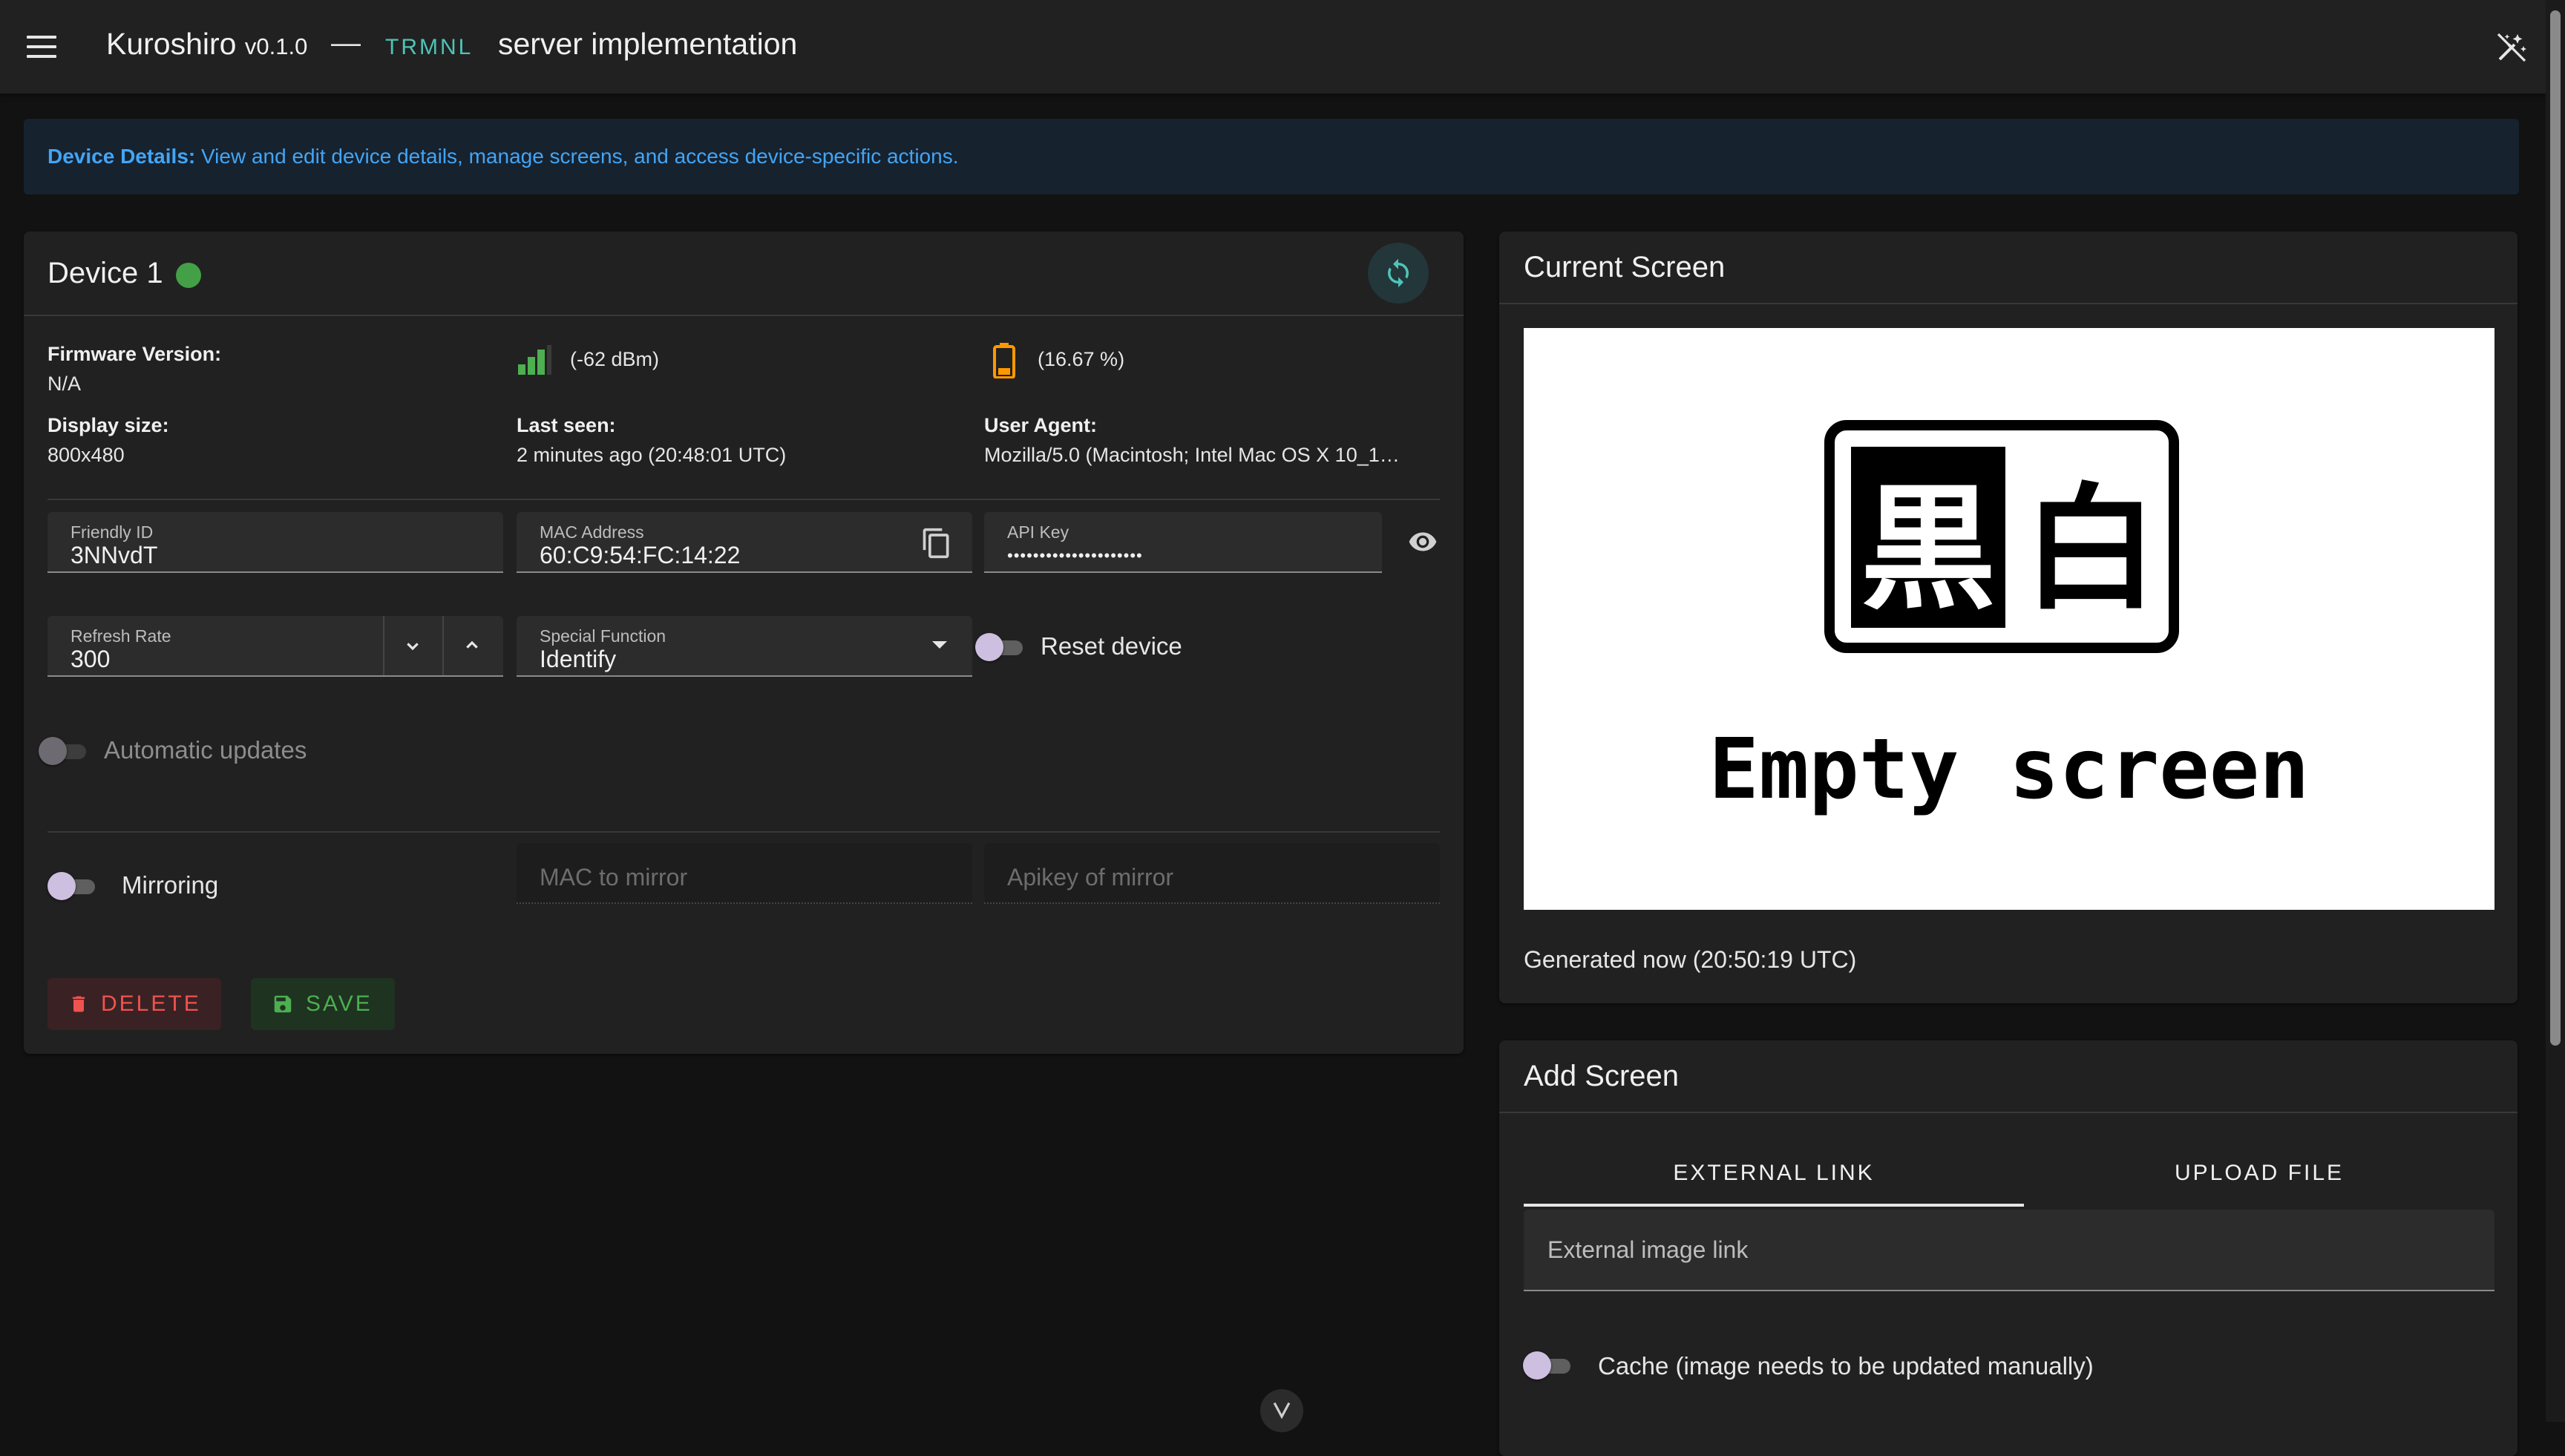  Describe the element at coordinates (72, 886) in the screenshot. I see `mirroring-switch` at that location.